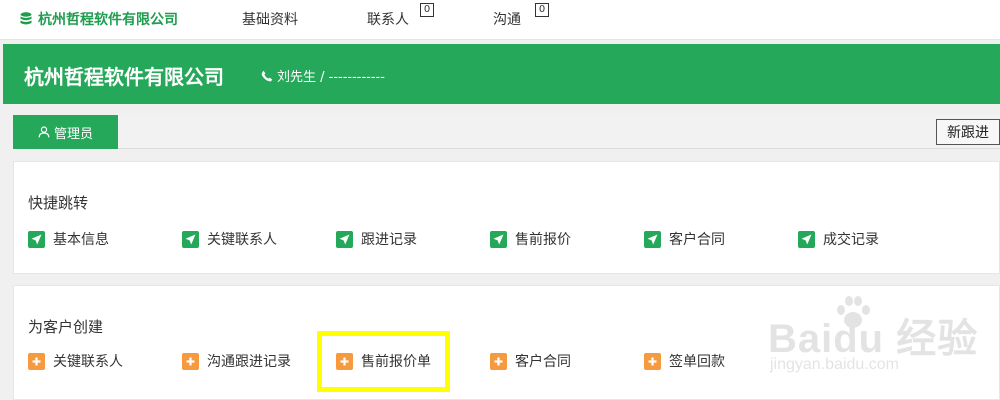  I want to click on quick-link-label: 客户合同, so click(697, 240).